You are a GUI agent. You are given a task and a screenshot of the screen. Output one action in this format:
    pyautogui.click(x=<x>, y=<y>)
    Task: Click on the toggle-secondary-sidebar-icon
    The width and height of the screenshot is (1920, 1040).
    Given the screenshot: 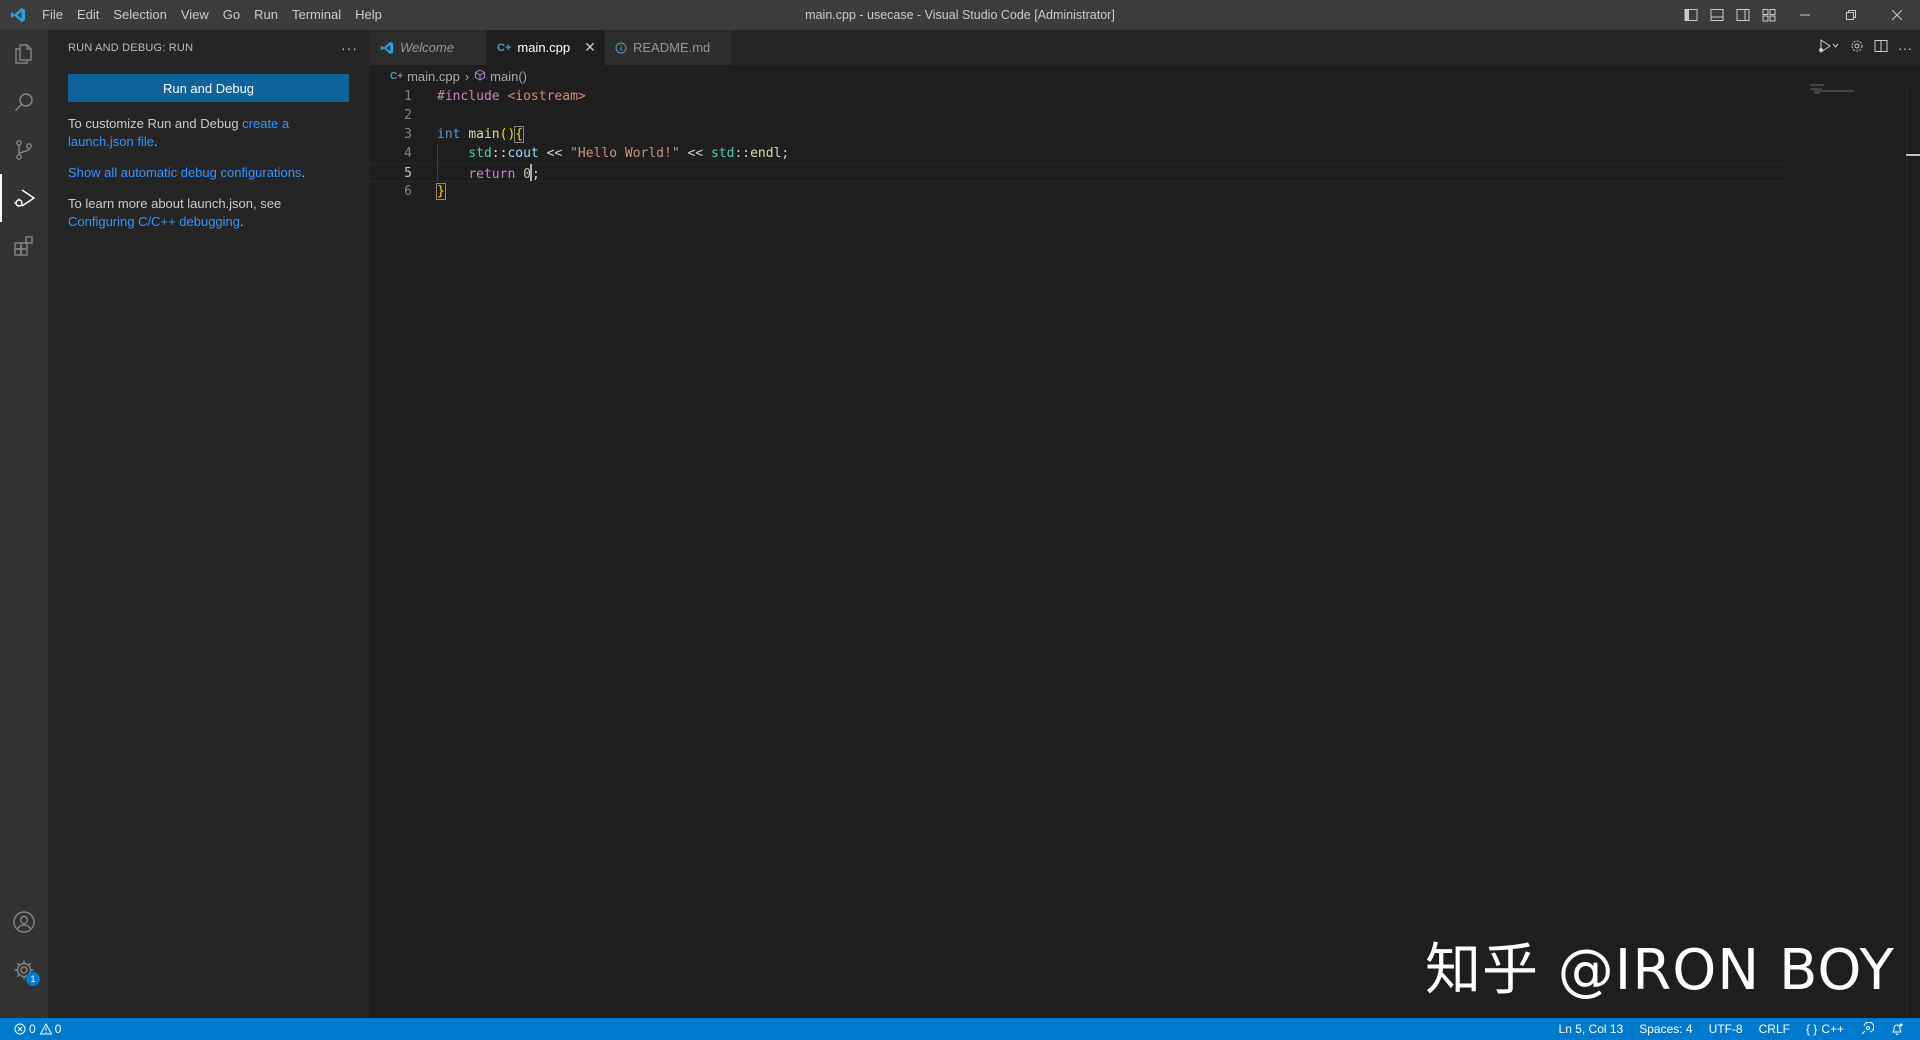 What is the action you would take?
    pyautogui.click(x=1743, y=15)
    